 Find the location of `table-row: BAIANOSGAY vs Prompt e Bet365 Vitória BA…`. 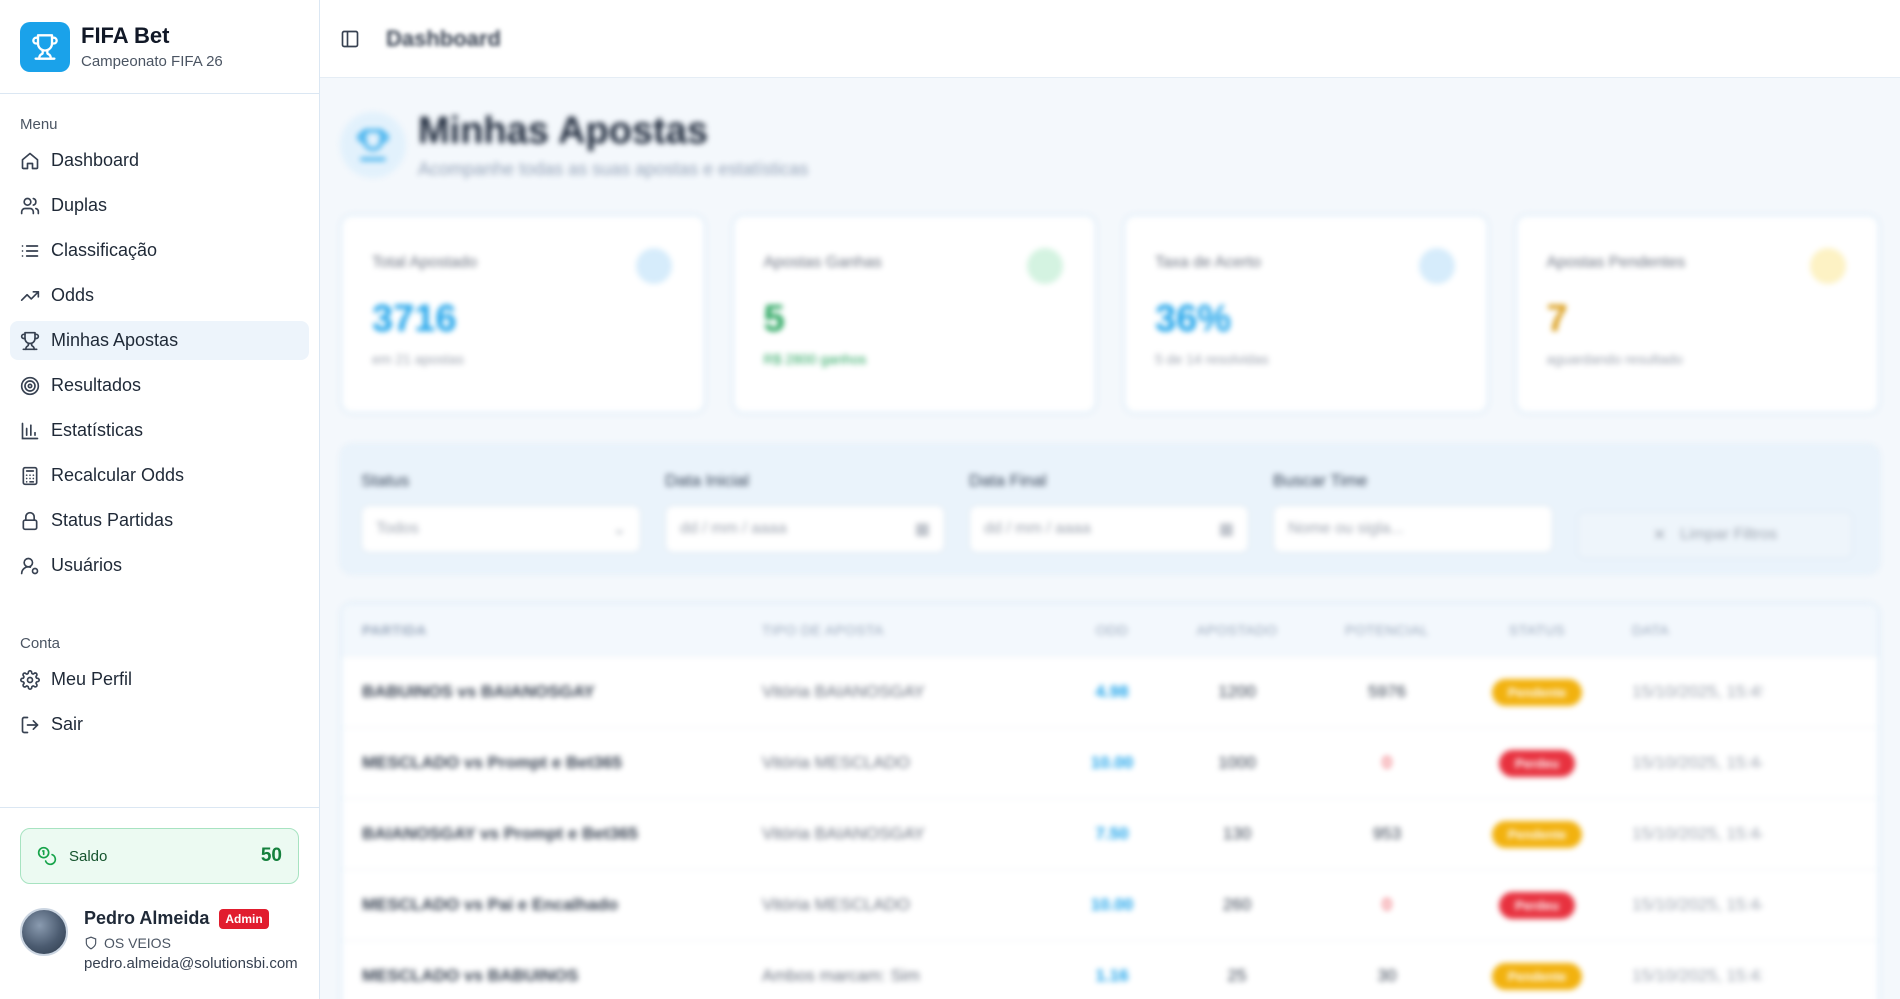

table-row: BAIANOSGAY vs Prompt e Bet365 Vitória BA… is located at coordinates (1110, 833).